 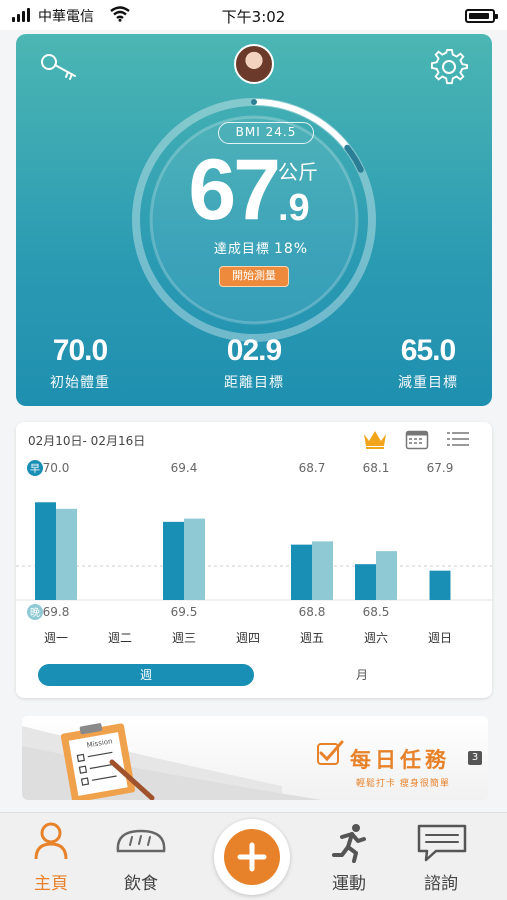 What do you see at coordinates (330, 752) in the screenshot?
I see `checkbox-icon` at bounding box center [330, 752].